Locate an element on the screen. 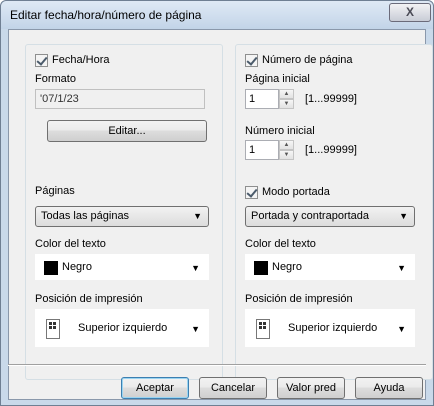 This screenshot has width=434, height=406. numero-pagina-checkbox is located at coordinates (251, 60).